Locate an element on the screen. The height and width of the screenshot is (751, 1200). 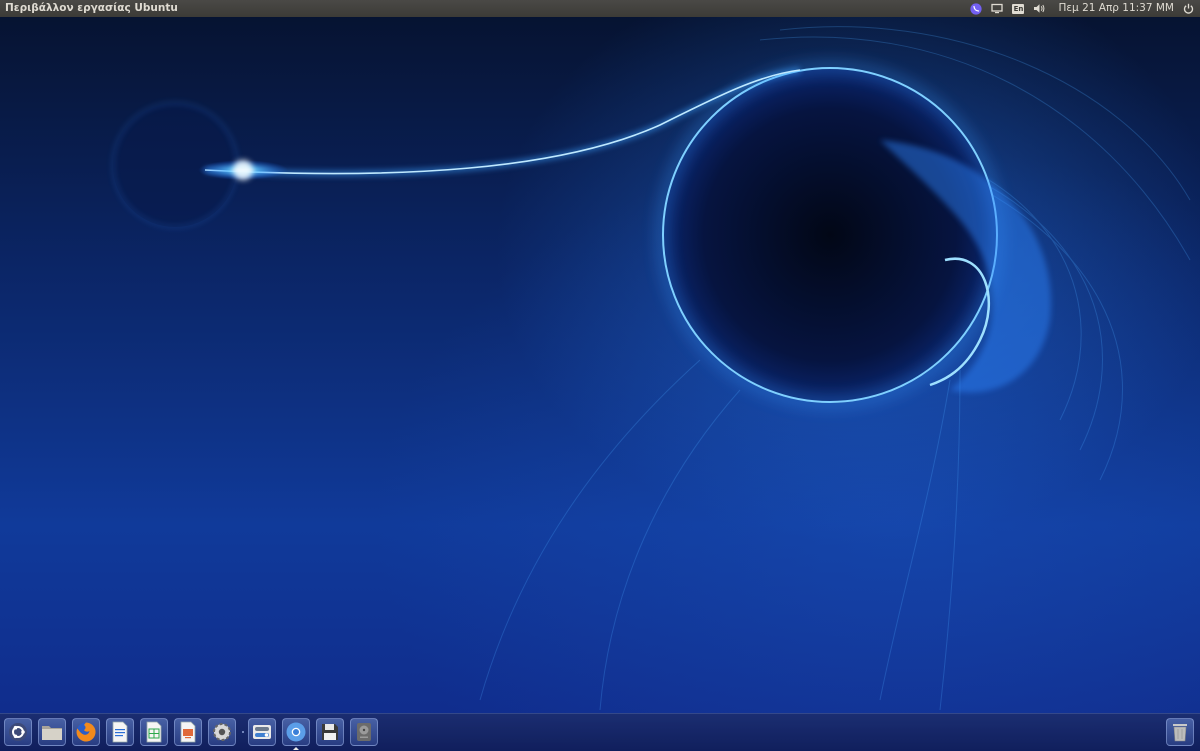
keyboard-layout-indicator: En is located at coordinates (1018, 8).